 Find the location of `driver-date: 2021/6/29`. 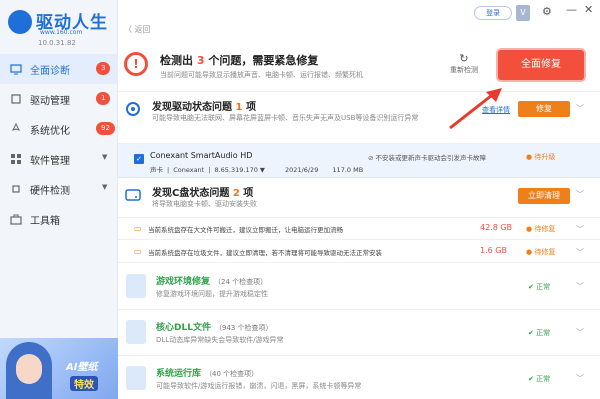

driver-date: 2021/6/29 is located at coordinates (302, 170).